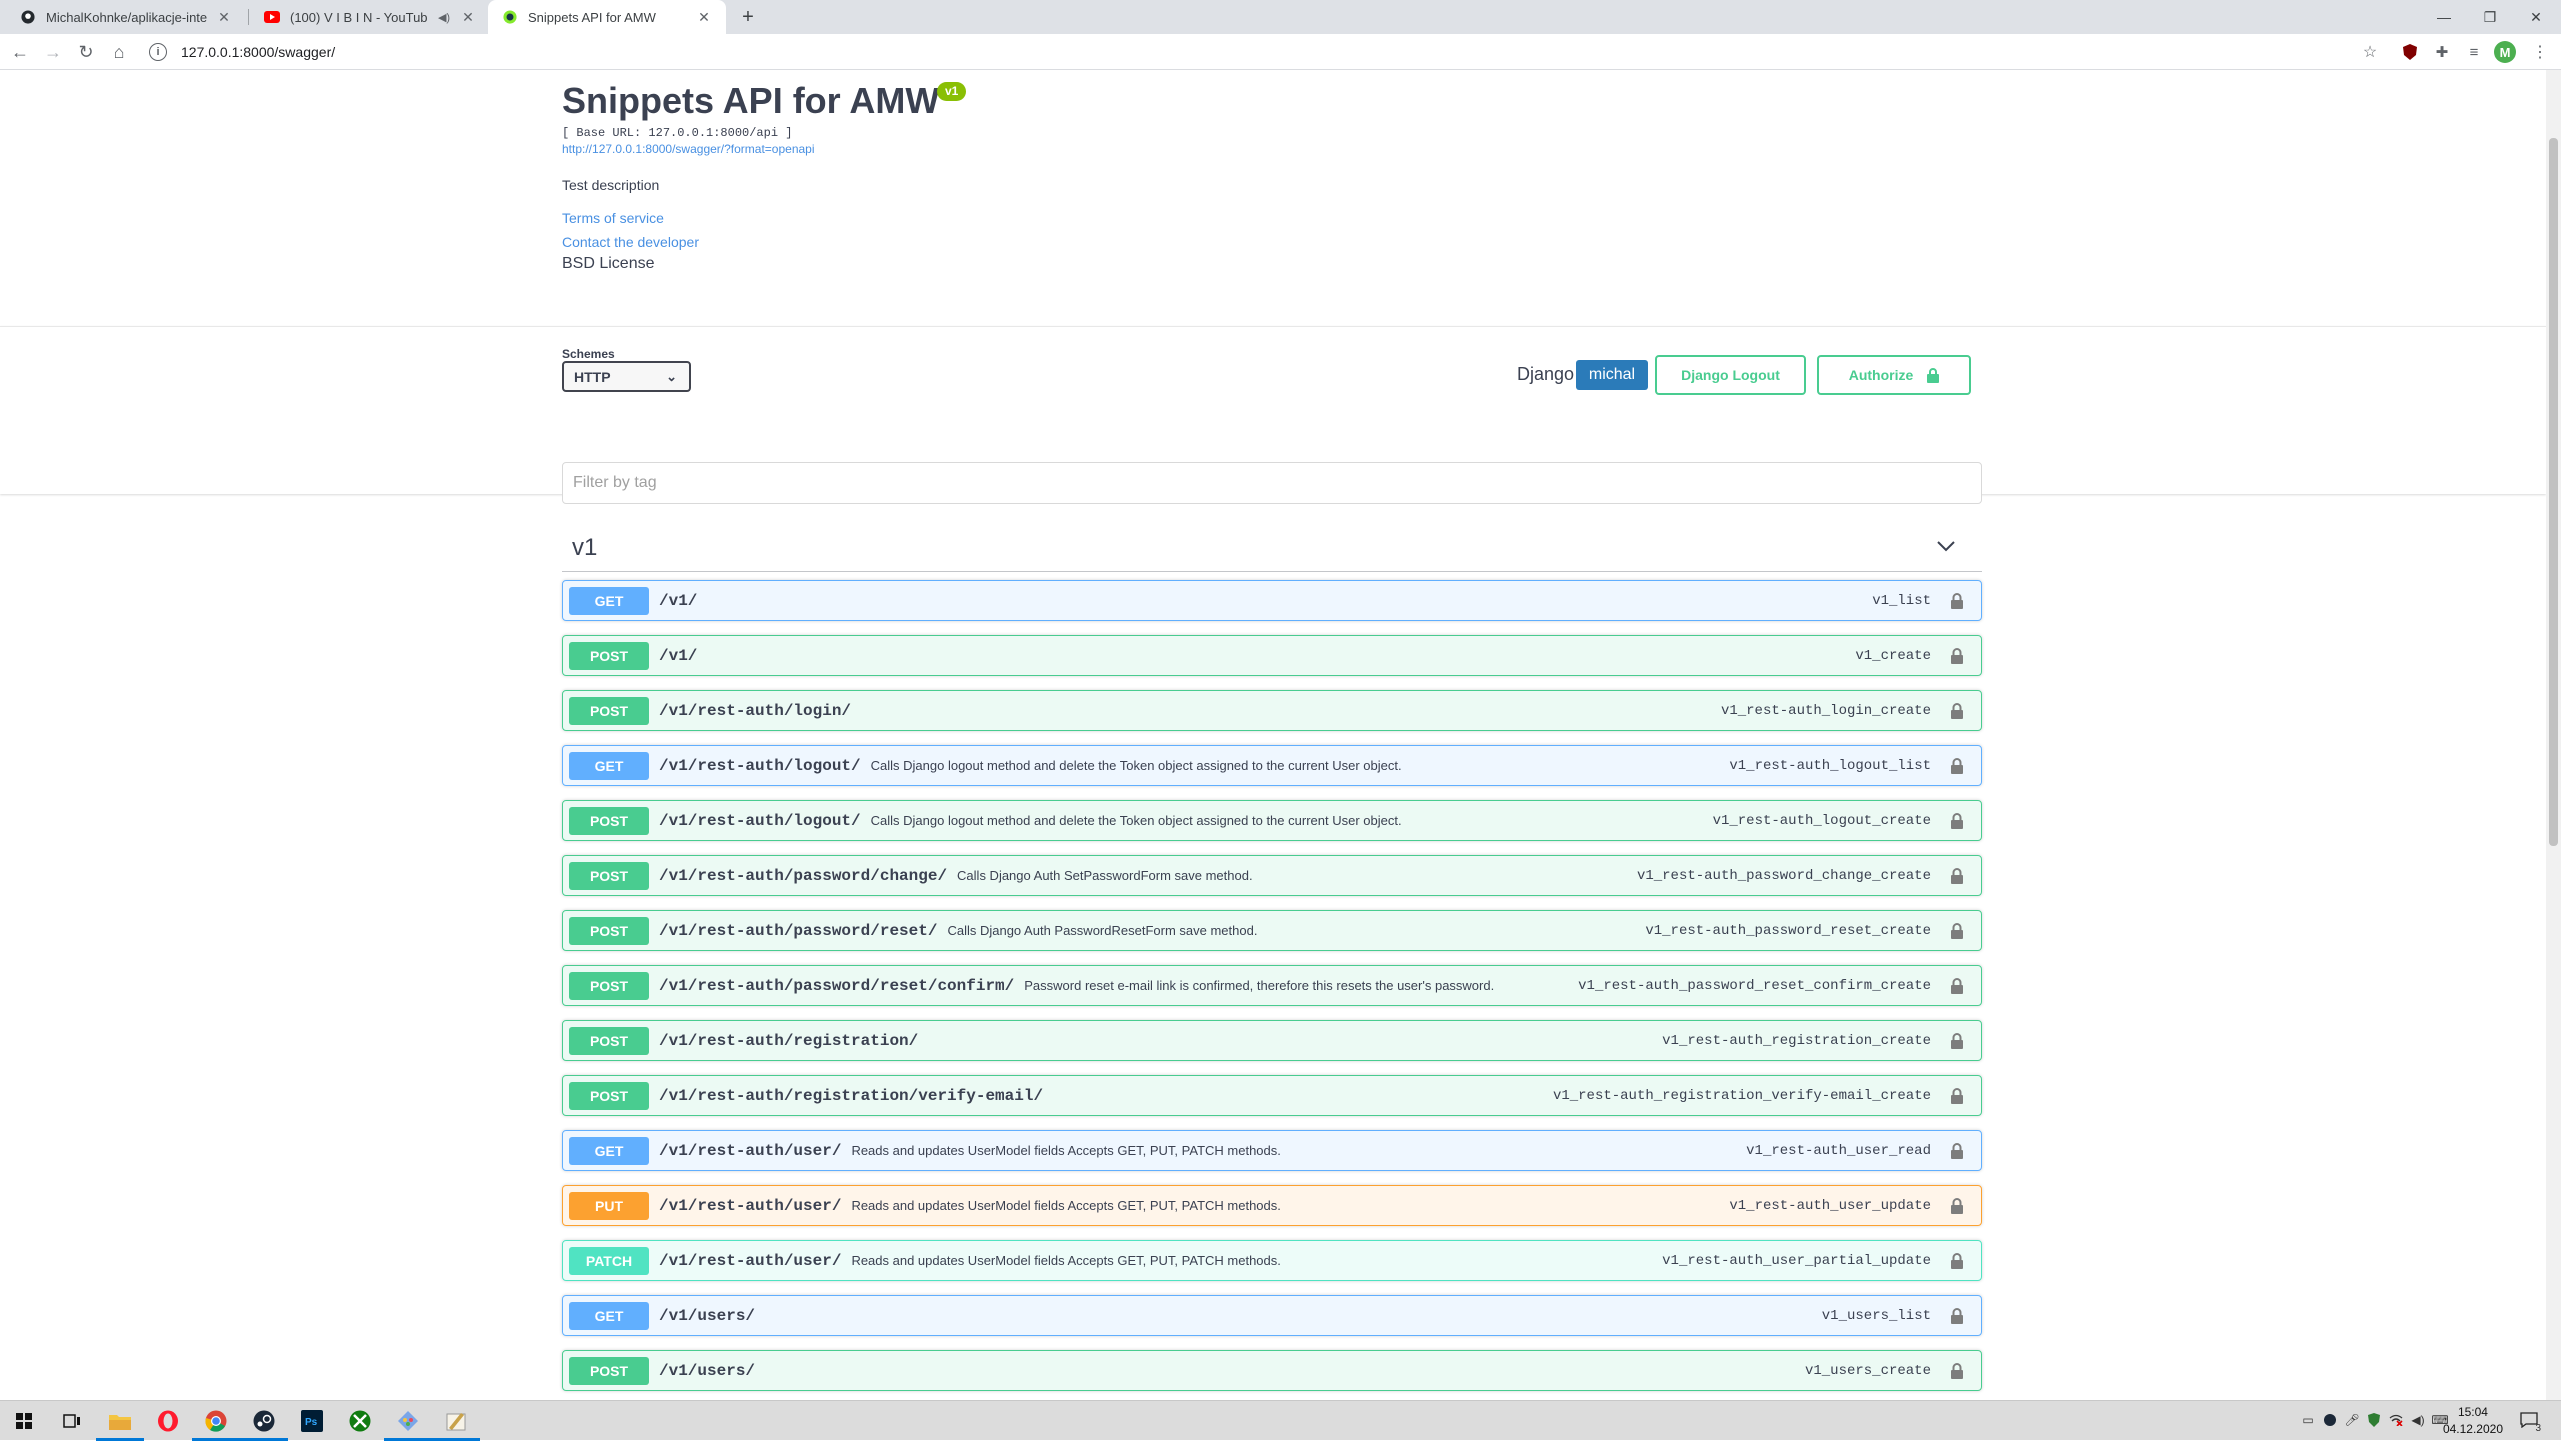 This screenshot has height=1441, width=2561. Describe the element at coordinates (408, 1421) in the screenshot. I see `paint-app-icon` at that location.